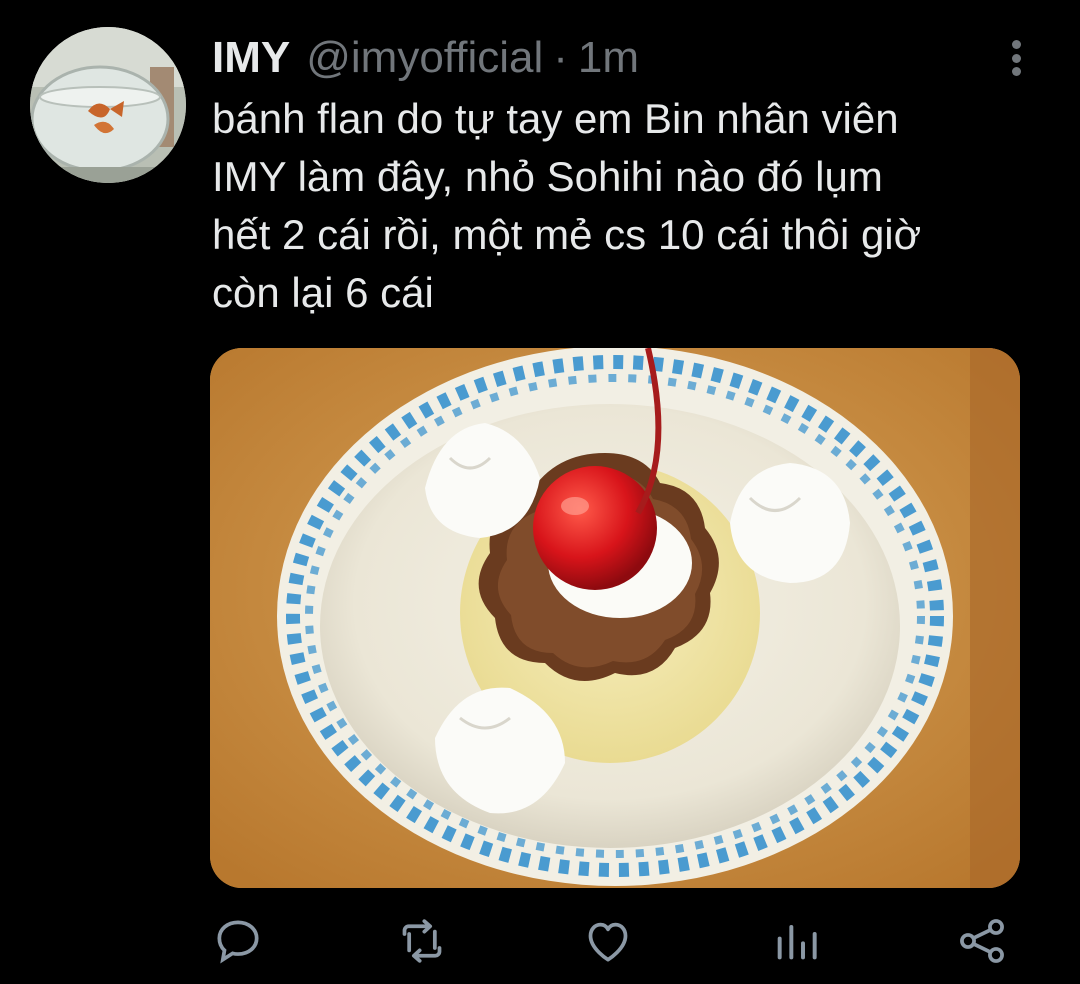  I want to click on tweet-header: IMY @imyofficial · 1m, so click(425, 58).